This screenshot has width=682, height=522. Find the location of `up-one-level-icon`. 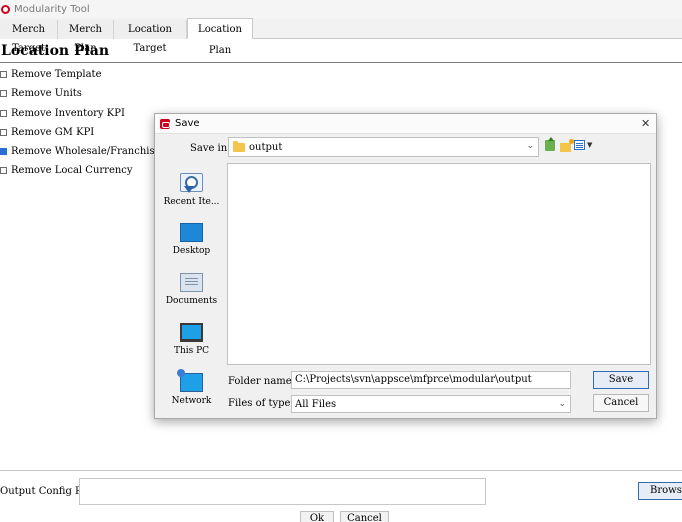

up-one-level-icon is located at coordinates (550, 144).